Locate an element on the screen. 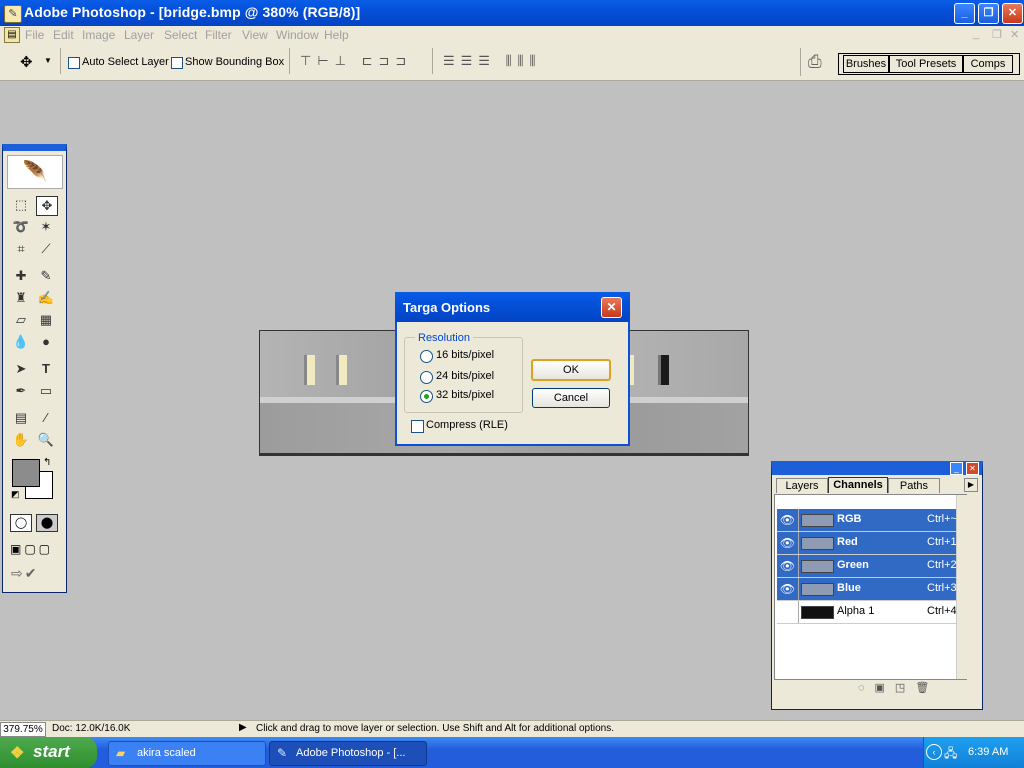 The width and height of the screenshot is (1024, 768). notes-tool-icon: ▤ is located at coordinates (21, 418).